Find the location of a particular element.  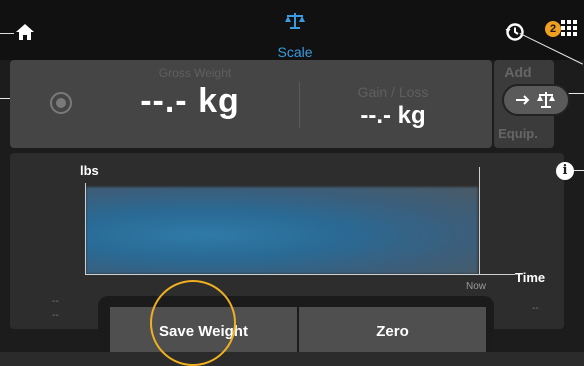

target-icon is located at coordinates (61, 103).